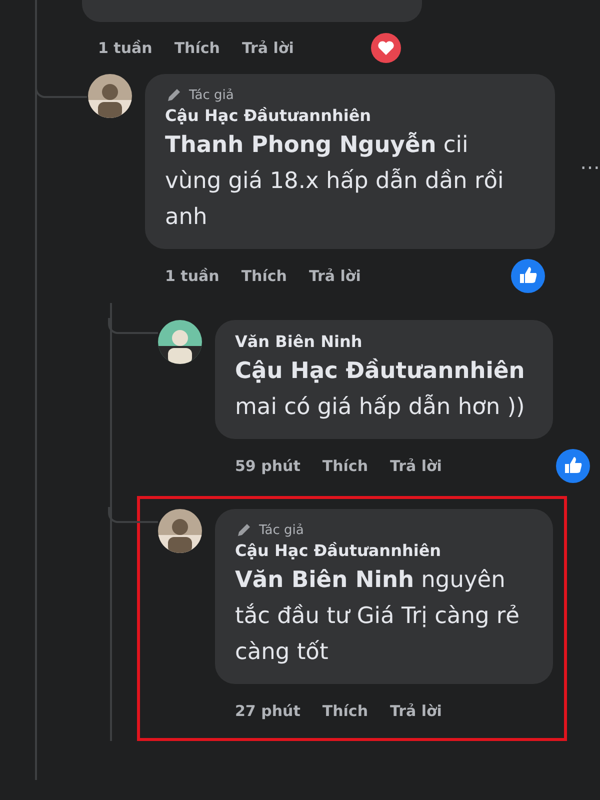 The width and height of the screenshot is (600, 800). I want to click on comment-text: Thanh Phong Nguyễn cii vùng giá 18.x hấp dẫn dần rồi anh, so click(335, 181).